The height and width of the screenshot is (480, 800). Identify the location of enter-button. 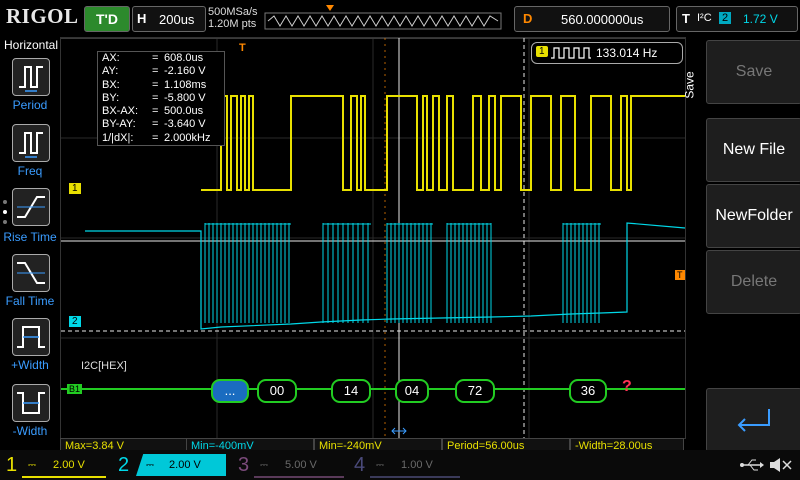
(753, 420).